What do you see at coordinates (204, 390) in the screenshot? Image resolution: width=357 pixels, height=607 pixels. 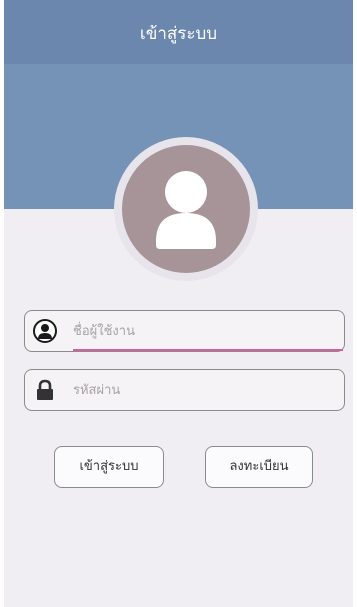 I see `password-input` at bounding box center [204, 390].